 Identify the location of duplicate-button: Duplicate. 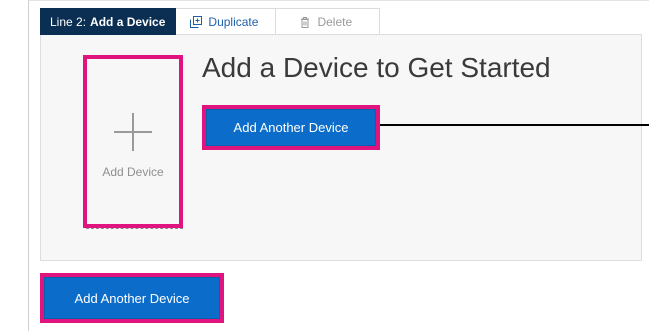
(226, 21).